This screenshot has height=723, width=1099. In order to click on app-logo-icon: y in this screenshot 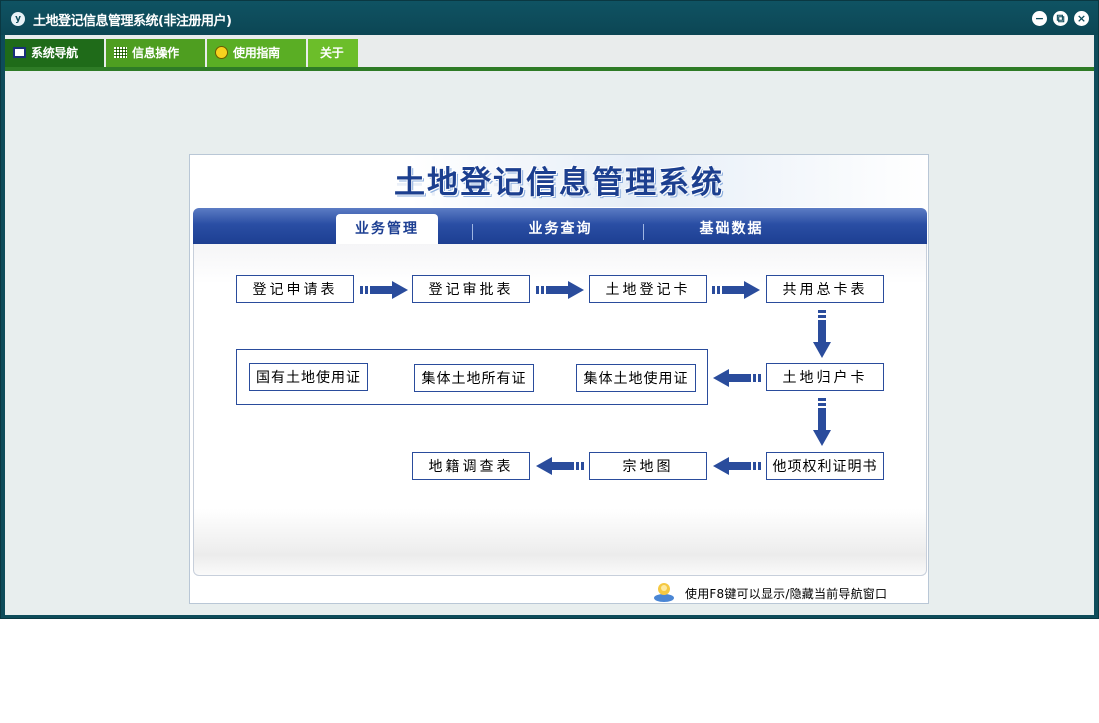, I will do `click(18, 19)`.